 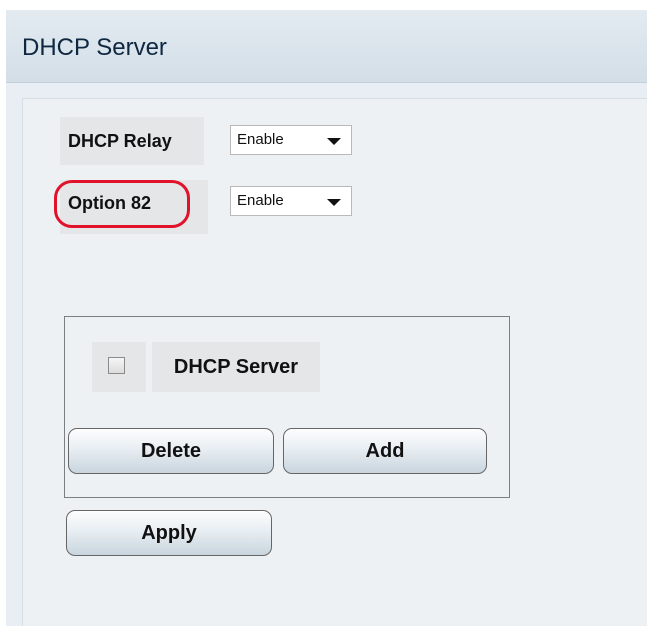 I want to click on select-all-checkbox, so click(x=116, y=365).